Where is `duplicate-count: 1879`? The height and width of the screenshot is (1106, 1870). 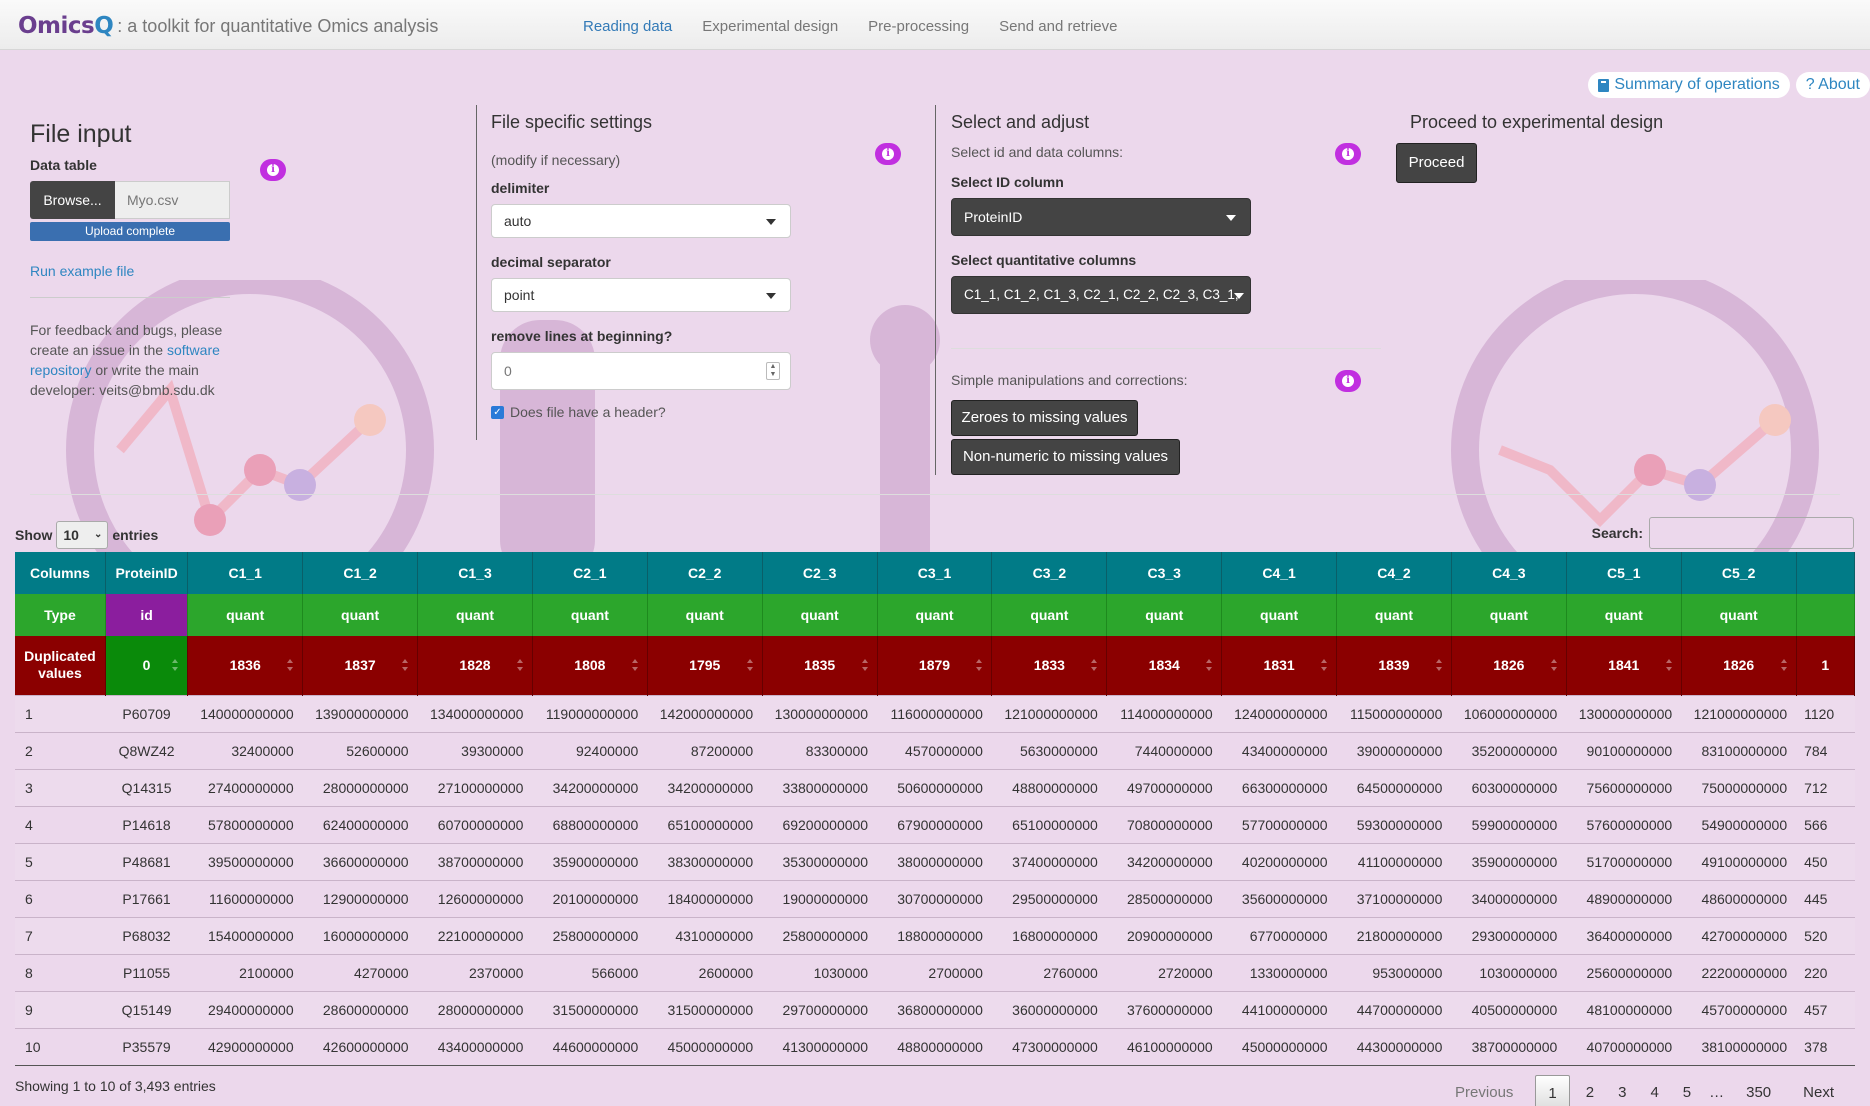
duplicate-count: 1879 is located at coordinates (935, 665).